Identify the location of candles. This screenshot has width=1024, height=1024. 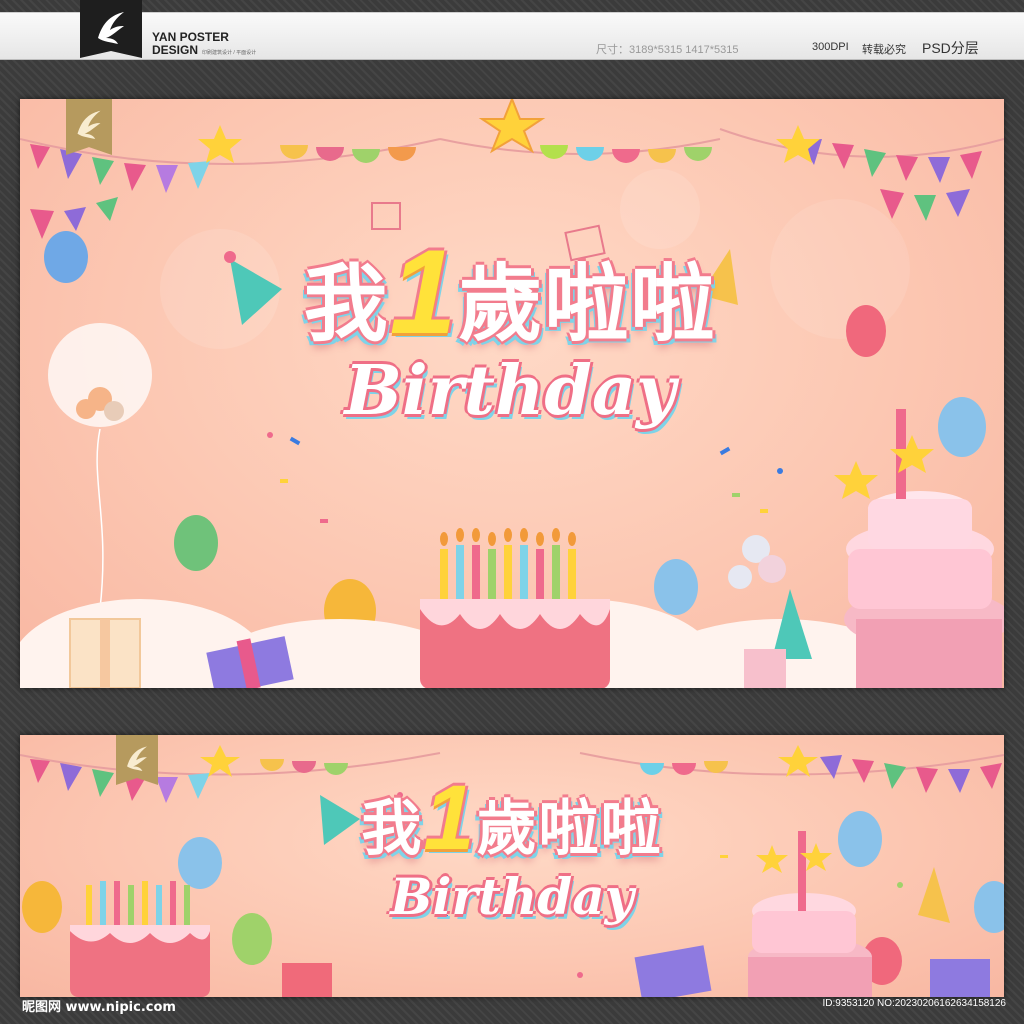
(508, 563).